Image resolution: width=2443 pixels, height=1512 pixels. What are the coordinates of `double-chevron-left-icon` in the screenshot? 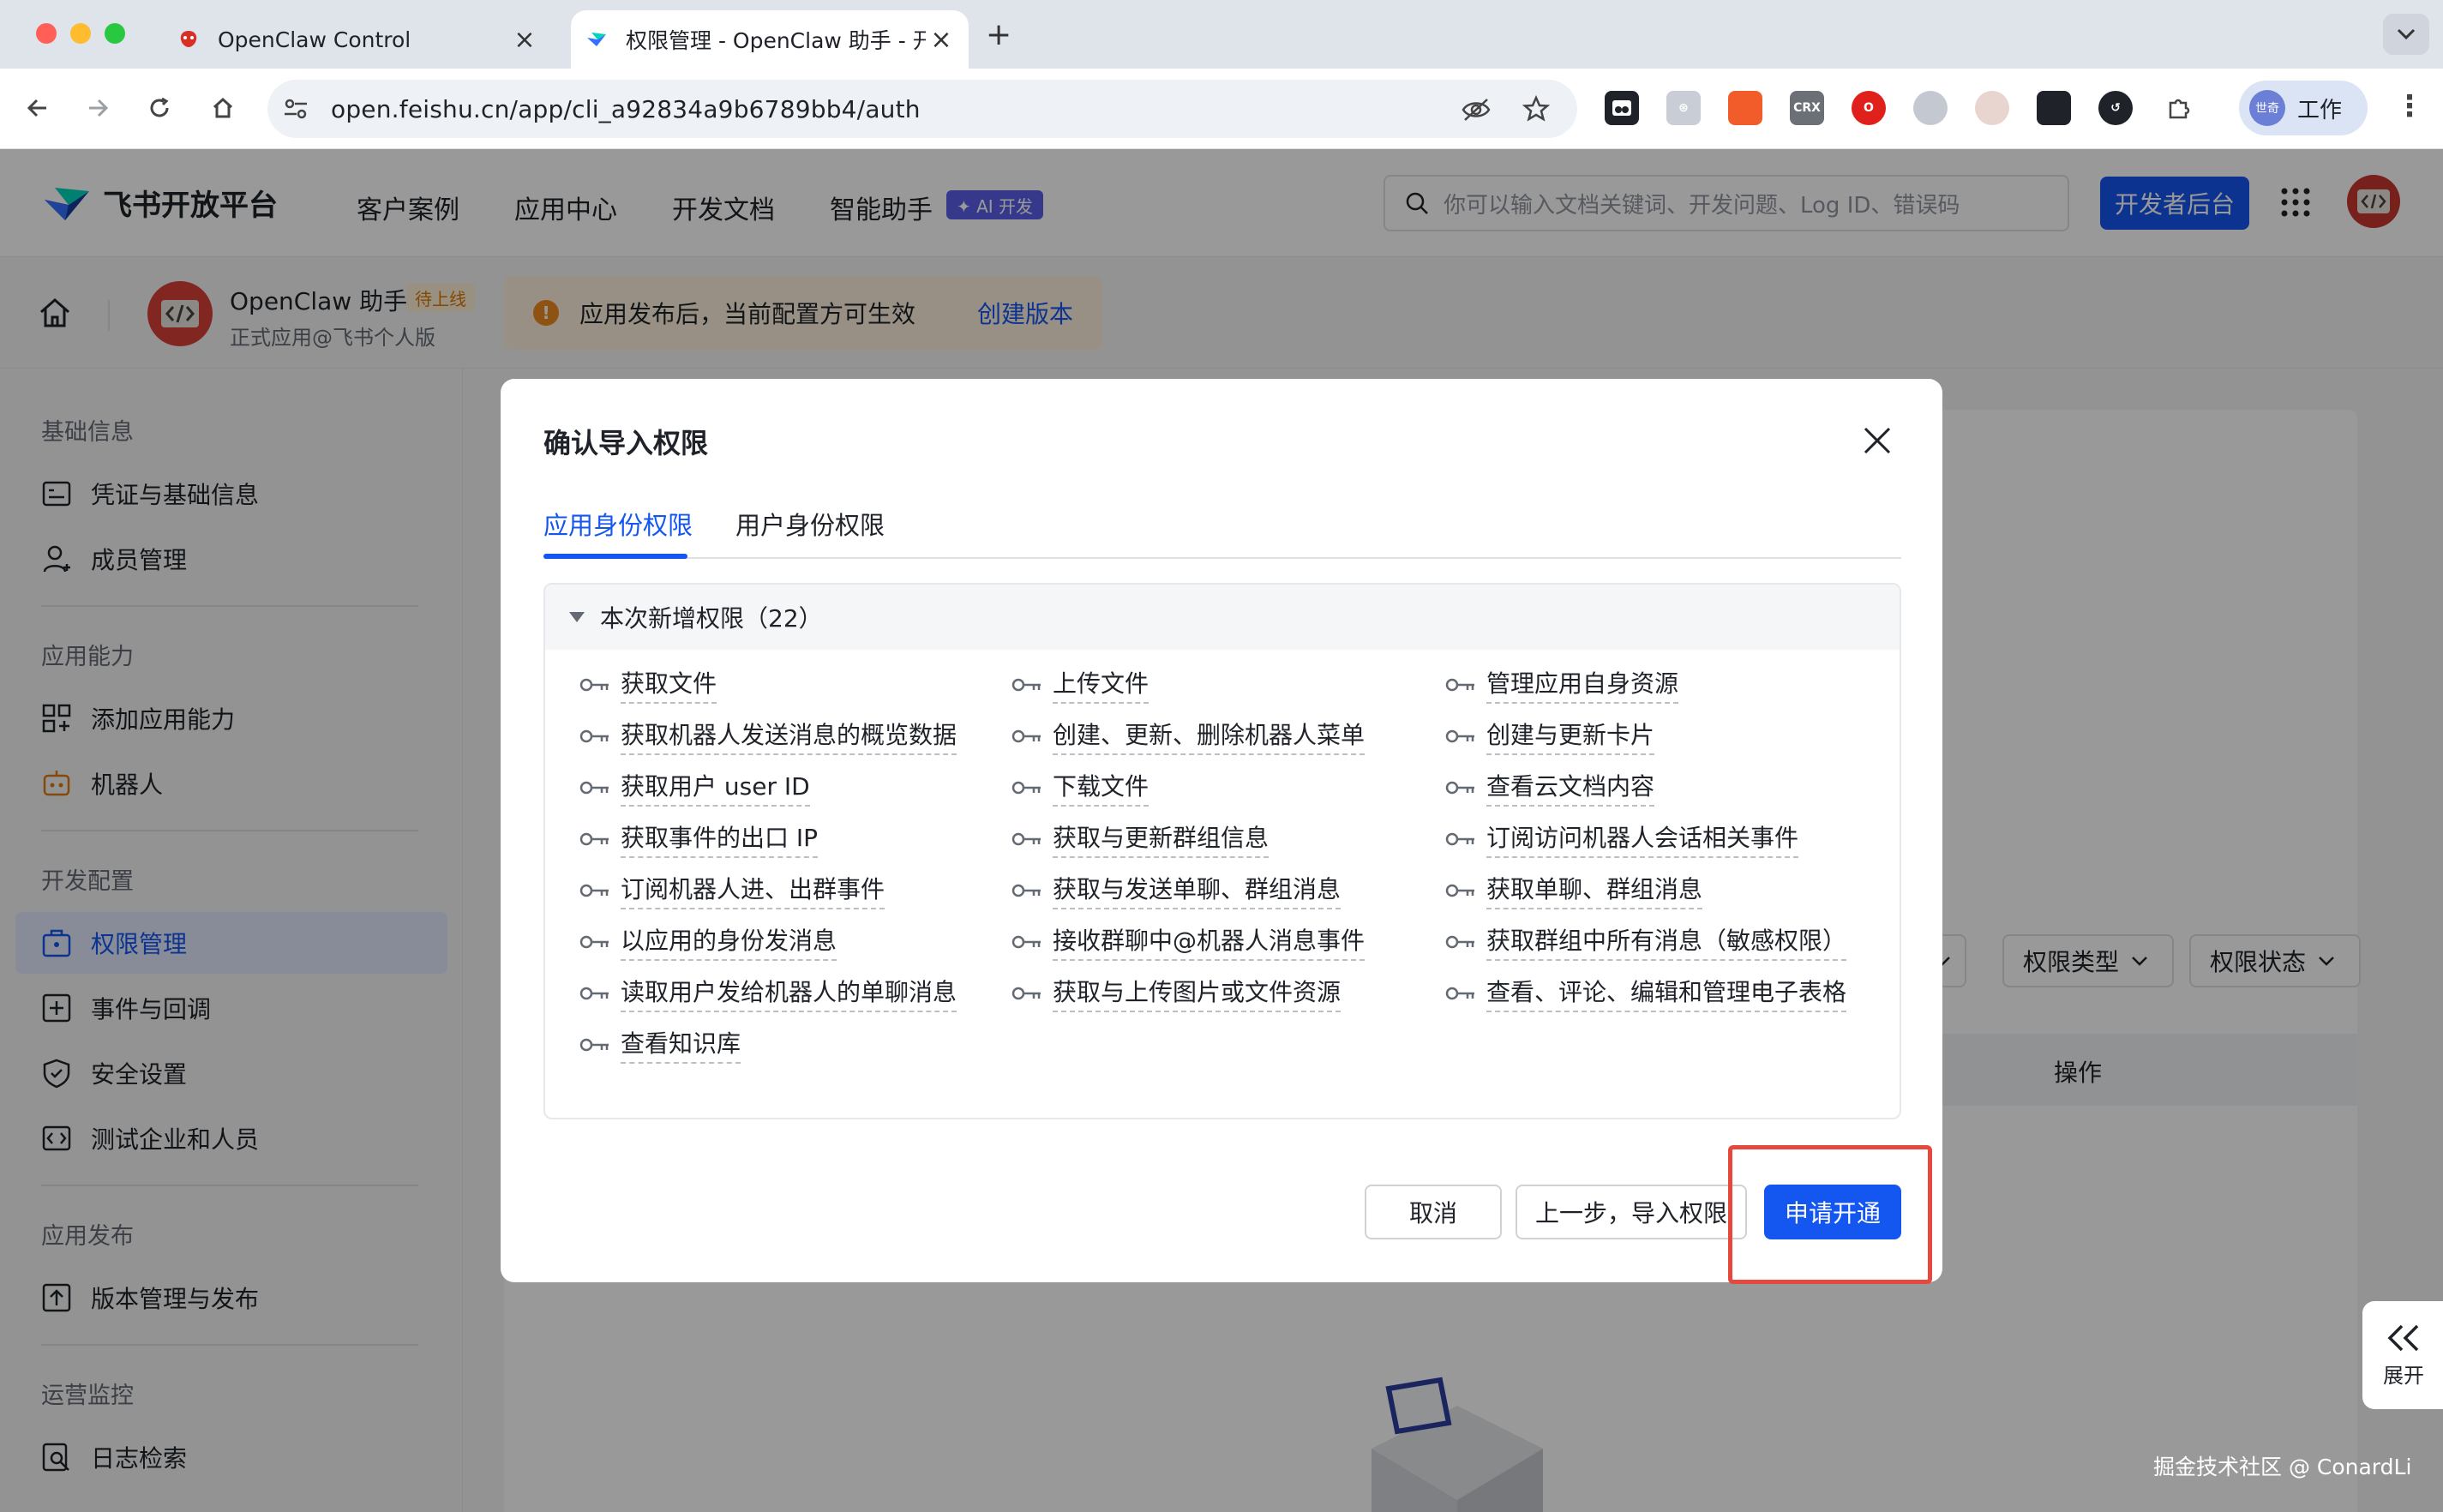 It's located at (2403, 1337).